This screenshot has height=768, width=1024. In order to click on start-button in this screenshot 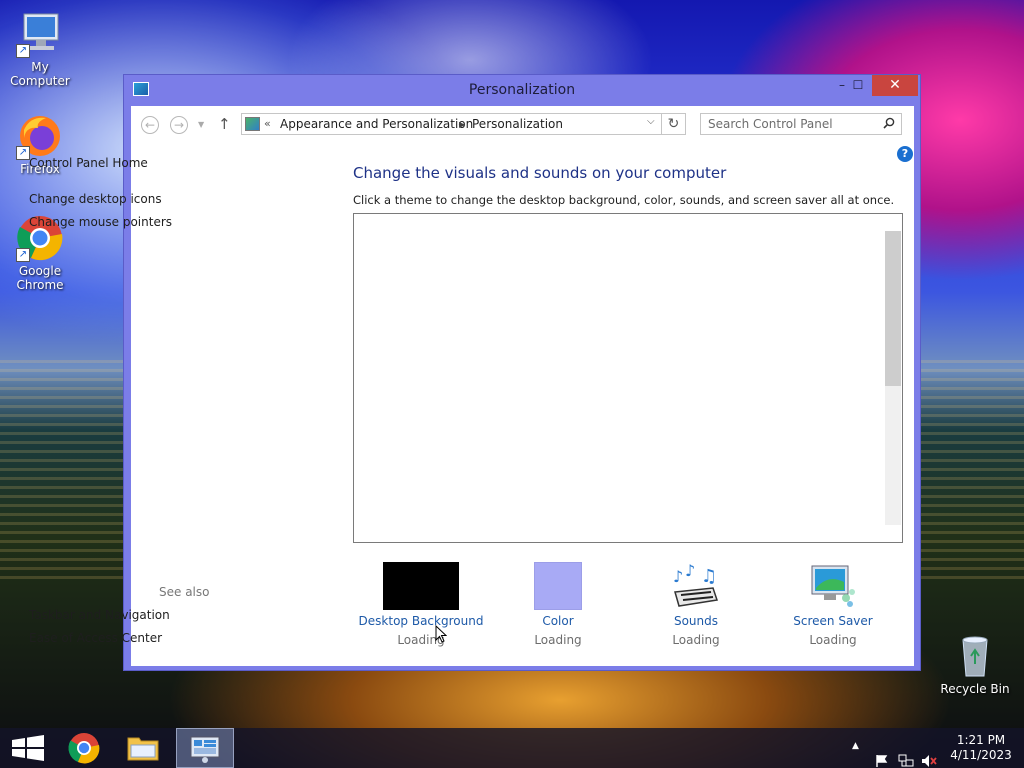, I will do `click(28, 748)`.